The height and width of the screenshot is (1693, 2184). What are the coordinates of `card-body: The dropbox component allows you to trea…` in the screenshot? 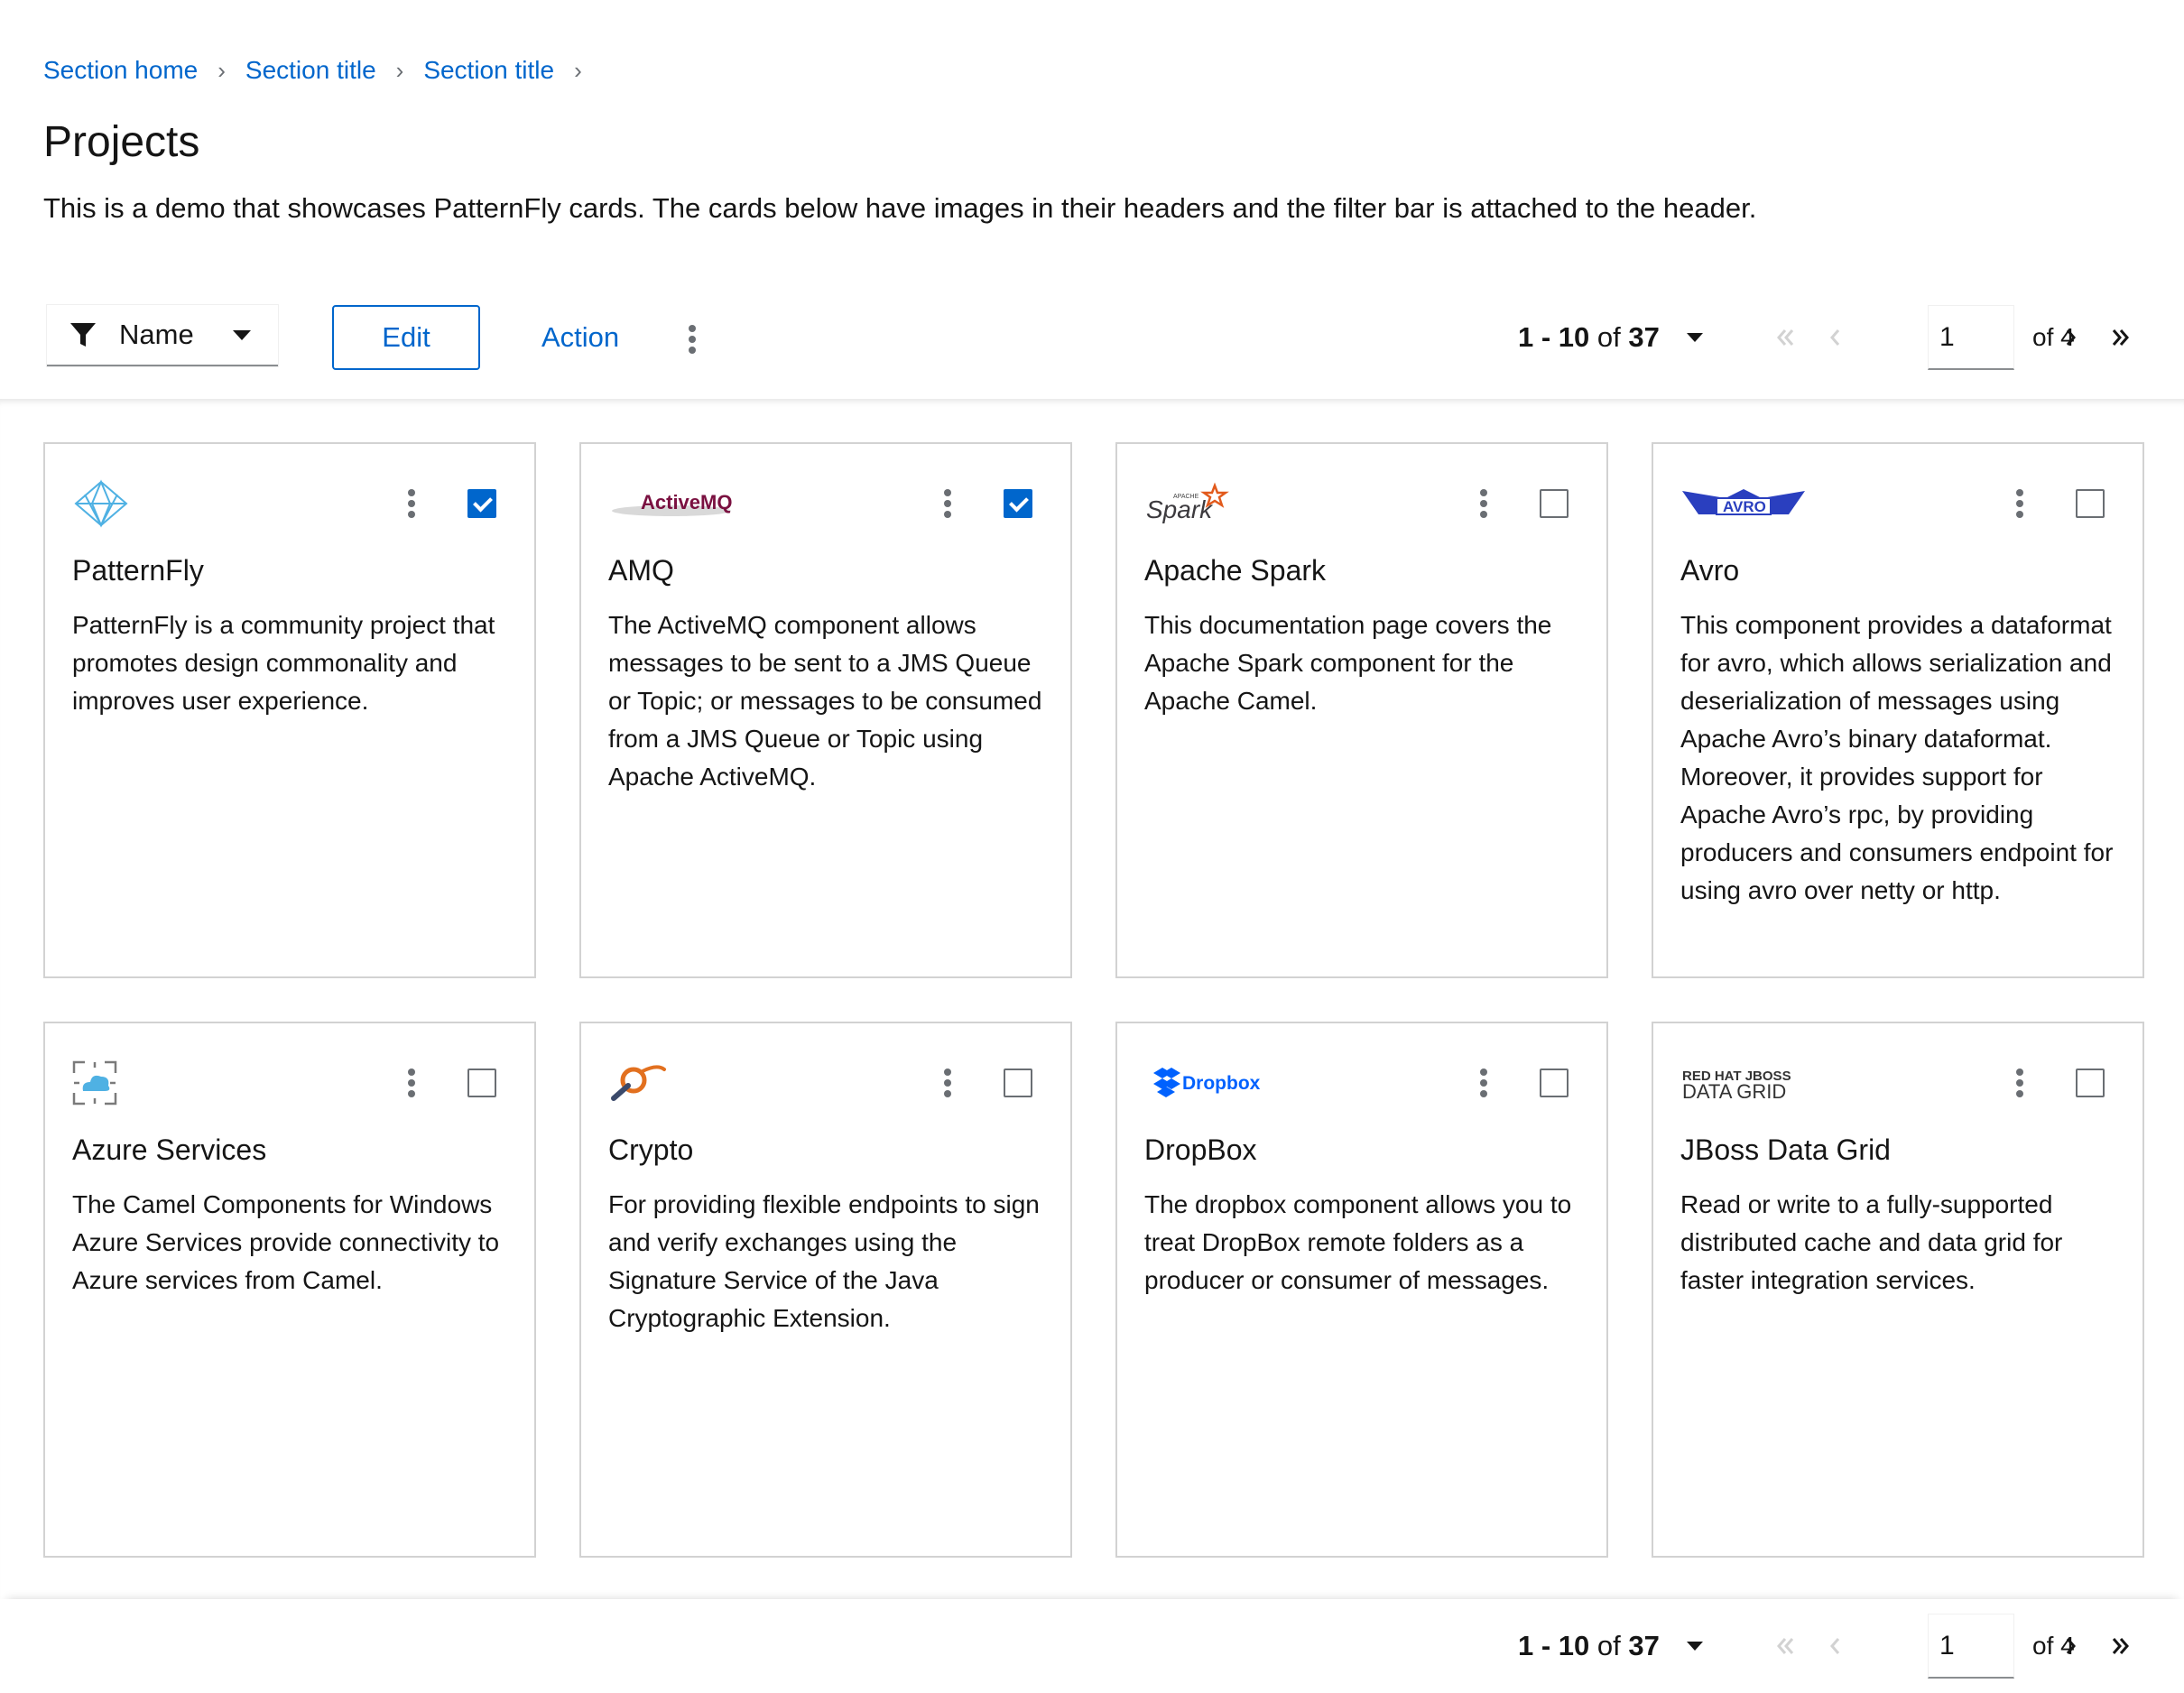 It's located at (1358, 1242).